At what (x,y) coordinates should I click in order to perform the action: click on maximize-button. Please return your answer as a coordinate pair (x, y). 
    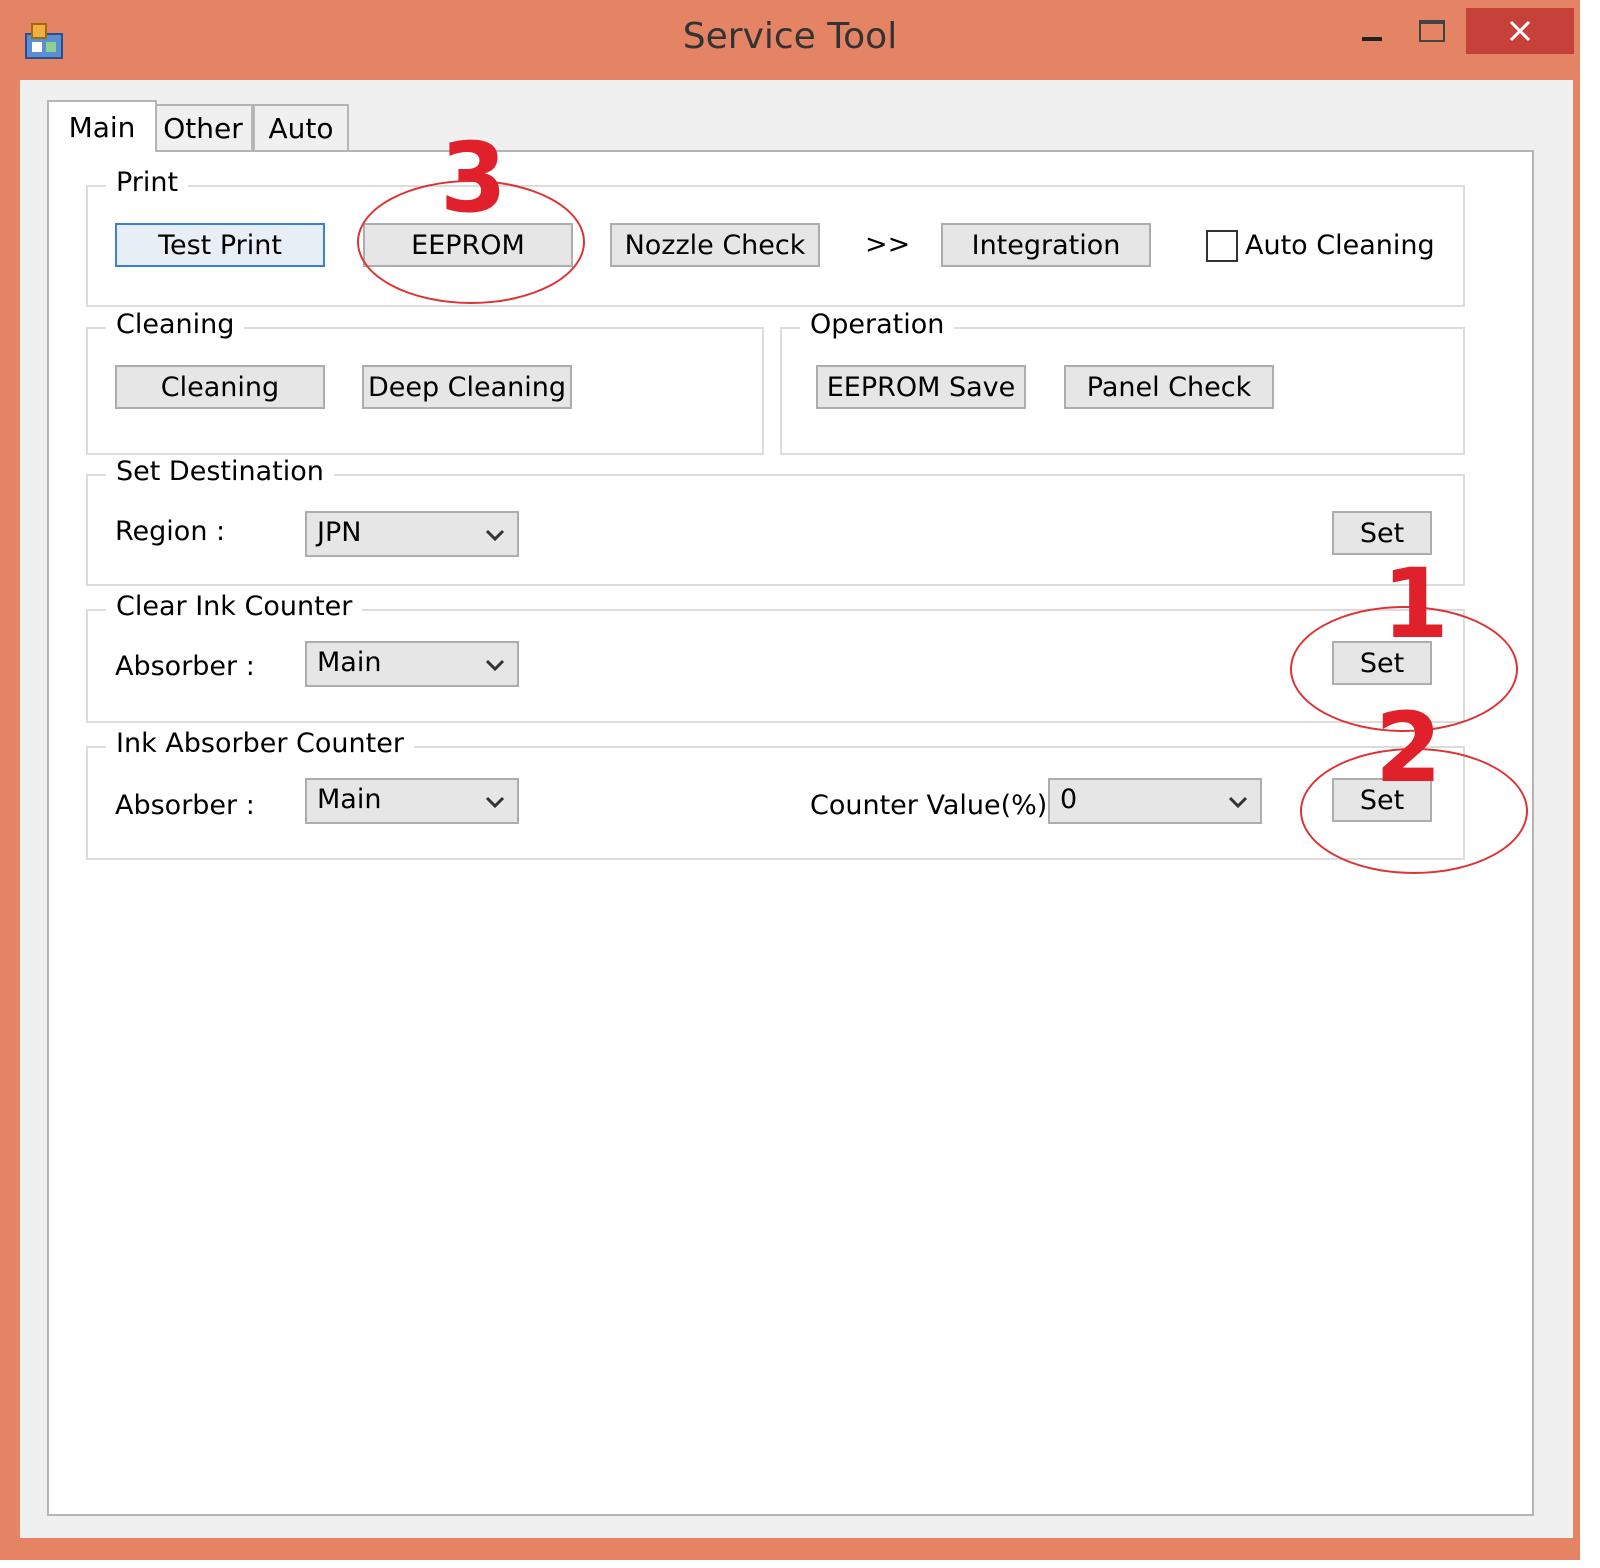
    Looking at the image, I should click on (1432, 31).